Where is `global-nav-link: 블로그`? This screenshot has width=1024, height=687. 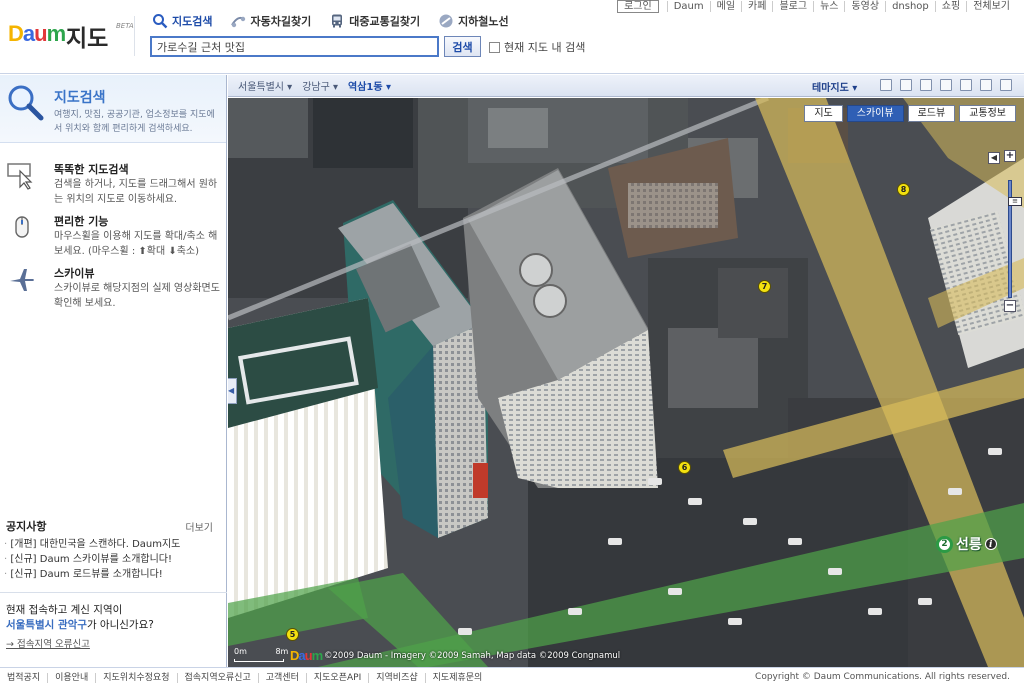
global-nav-link: 블로그 is located at coordinates (792, 6).